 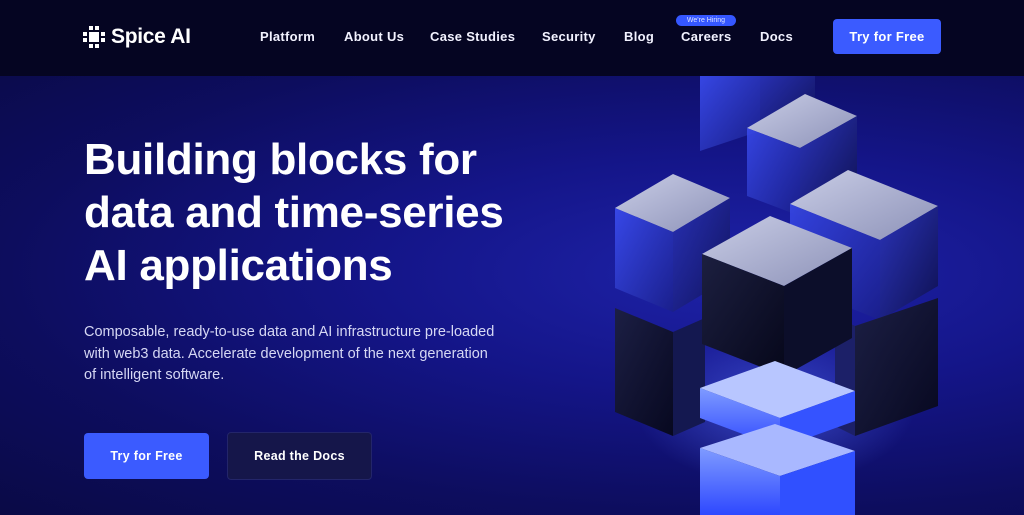 I want to click on nav-item-docs: Docs, so click(x=776, y=36).